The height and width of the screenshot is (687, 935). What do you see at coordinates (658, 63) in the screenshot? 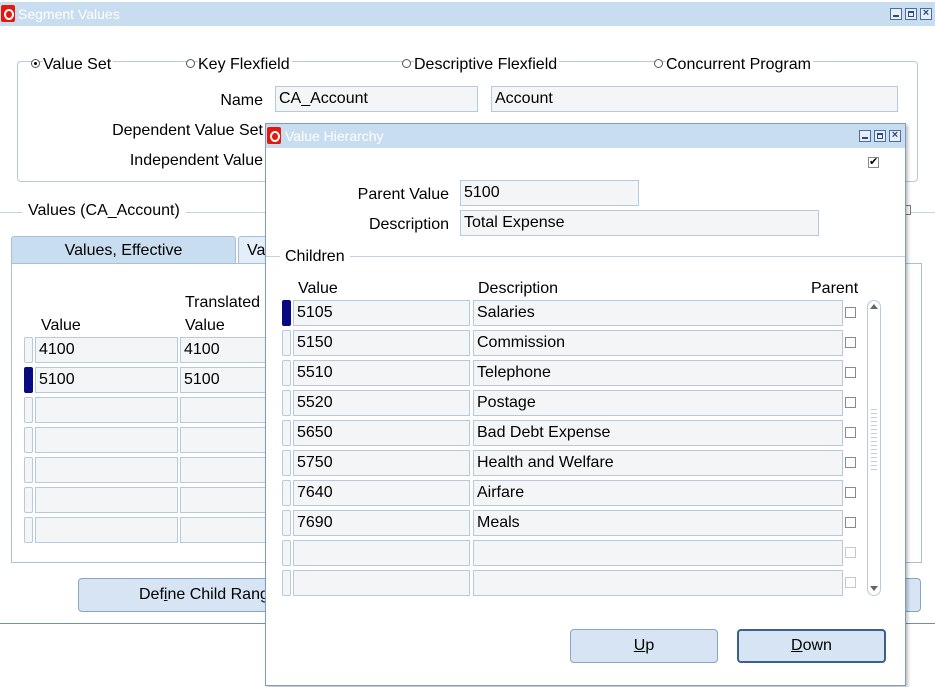
I see `radio-concurrent-program` at bounding box center [658, 63].